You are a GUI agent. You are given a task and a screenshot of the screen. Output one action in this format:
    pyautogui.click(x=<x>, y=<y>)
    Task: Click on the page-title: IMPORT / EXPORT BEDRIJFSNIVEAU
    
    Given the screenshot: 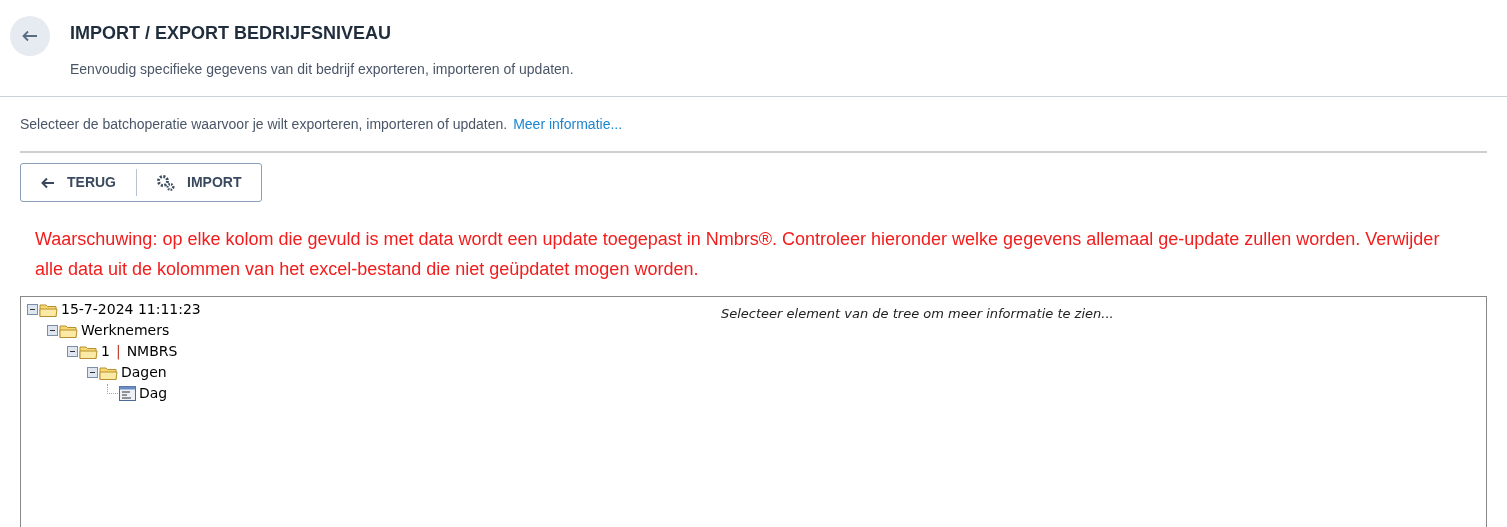 What is the action you would take?
    pyautogui.click(x=231, y=33)
    